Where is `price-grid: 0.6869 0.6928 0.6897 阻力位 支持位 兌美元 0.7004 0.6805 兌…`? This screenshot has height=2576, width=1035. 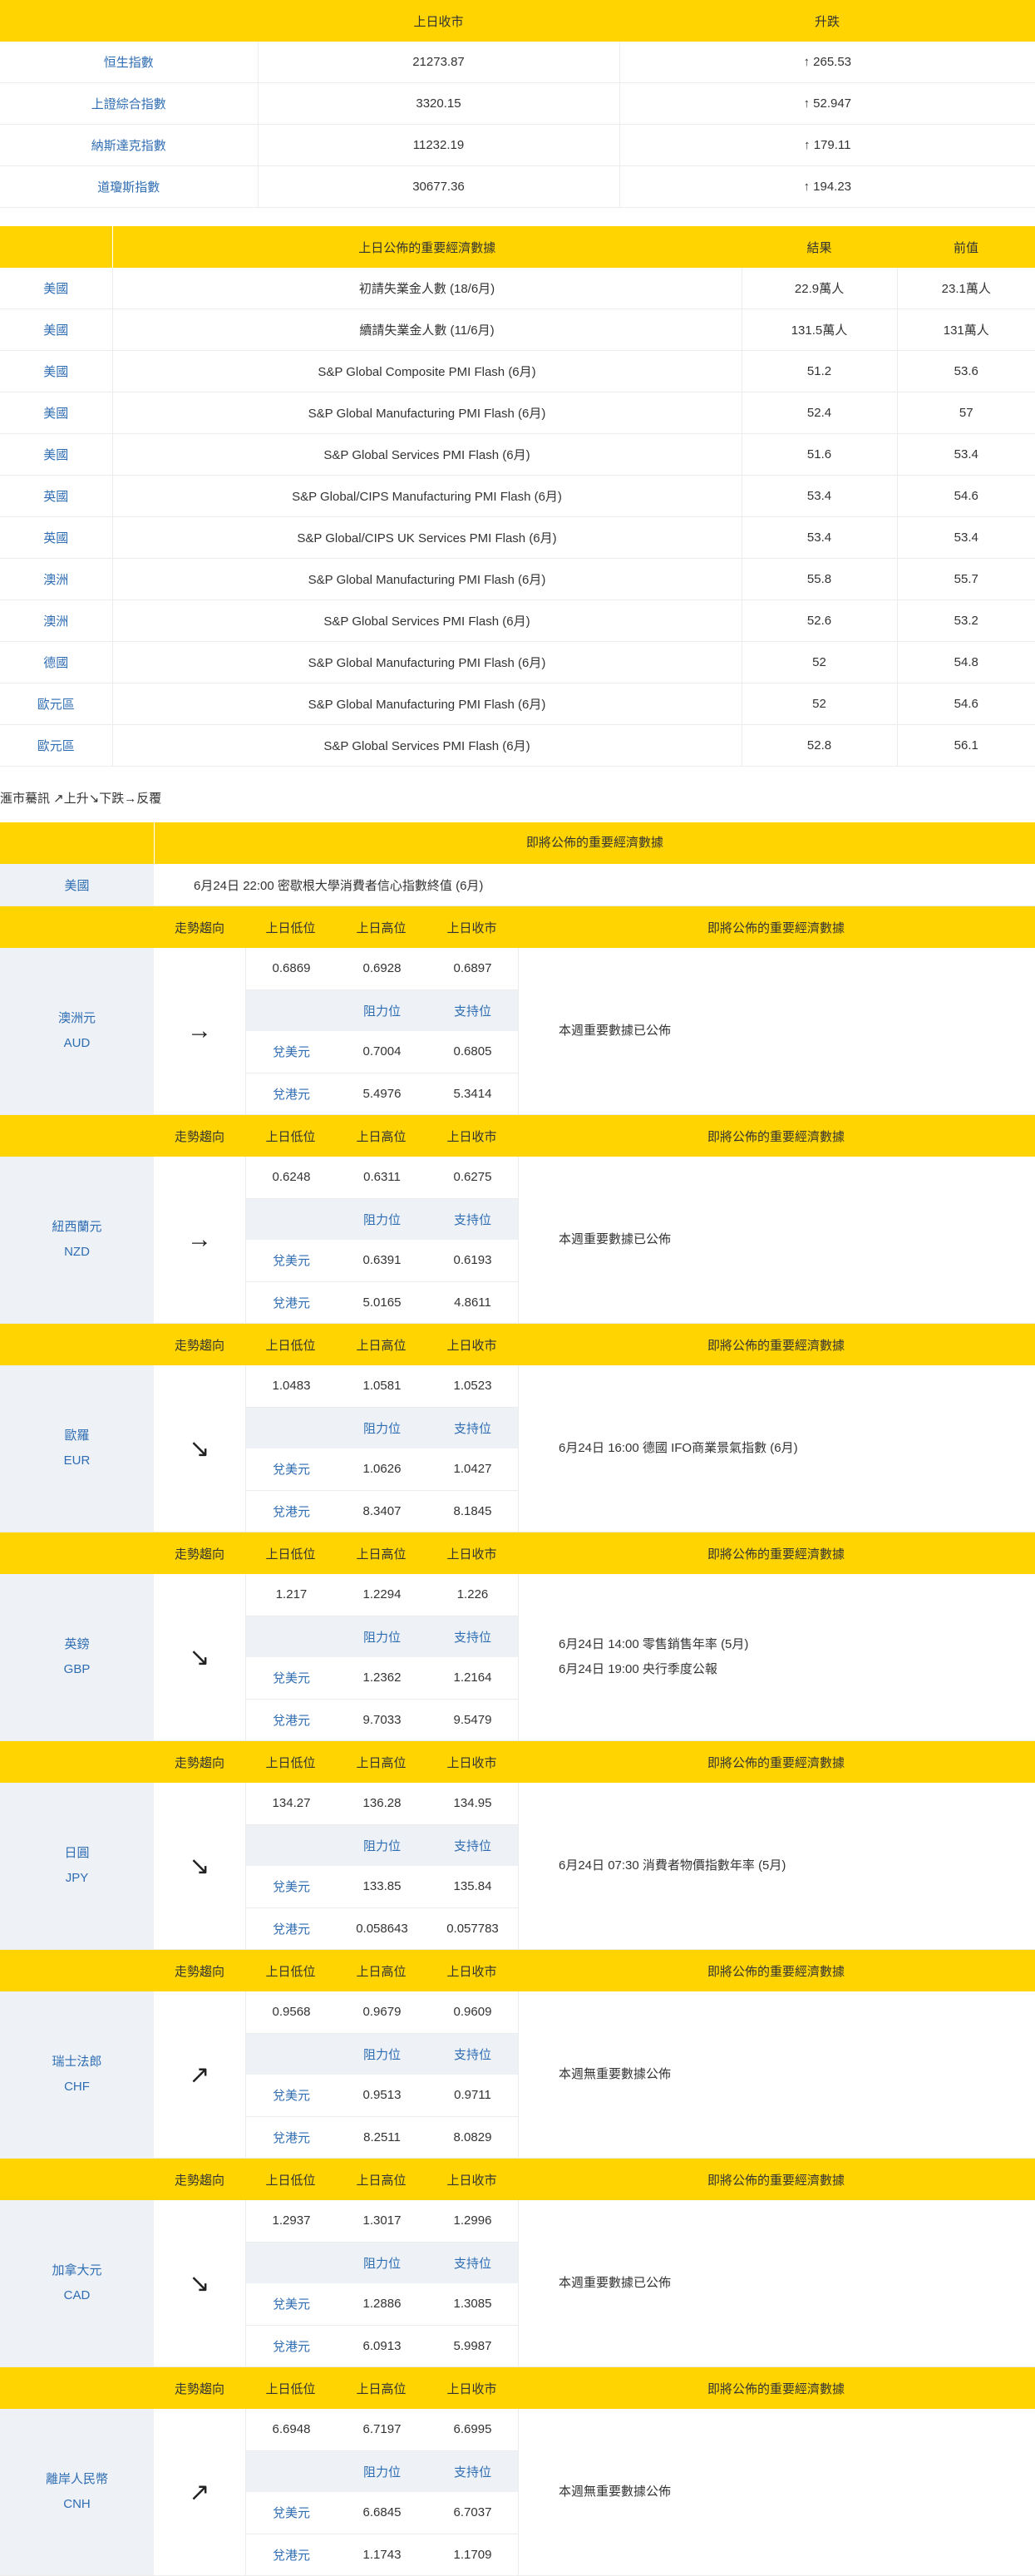 price-grid: 0.6869 0.6928 0.6897 阻力位 支持位 兌美元 0.7004 0.6805 兌… is located at coordinates (382, 1031).